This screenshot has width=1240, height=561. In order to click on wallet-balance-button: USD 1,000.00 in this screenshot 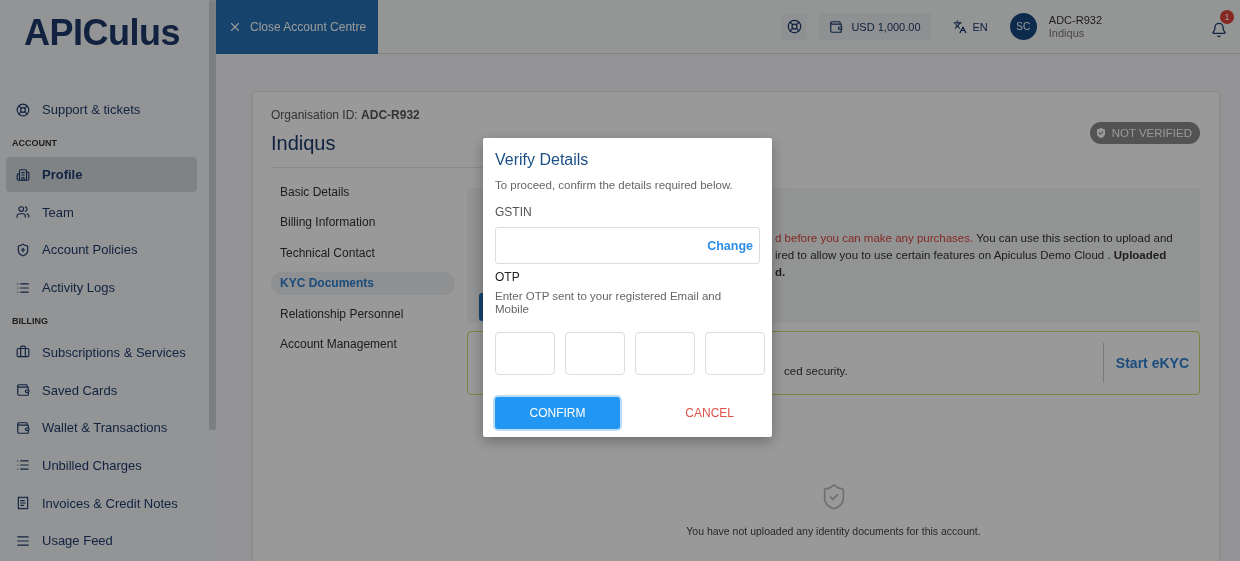, I will do `click(875, 26)`.